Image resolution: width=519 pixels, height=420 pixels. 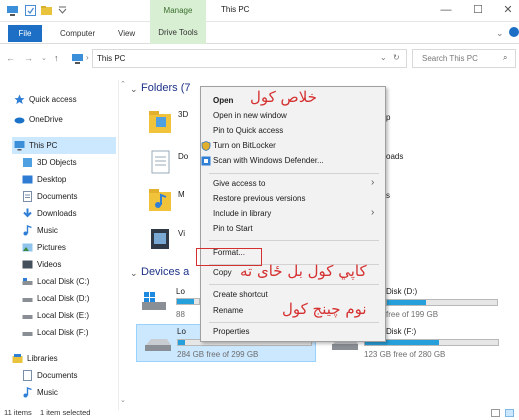 What do you see at coordinates (10, 58) in the screenshot?
I see `back-arrow-icon: ←` at bounding box center [10, 58].